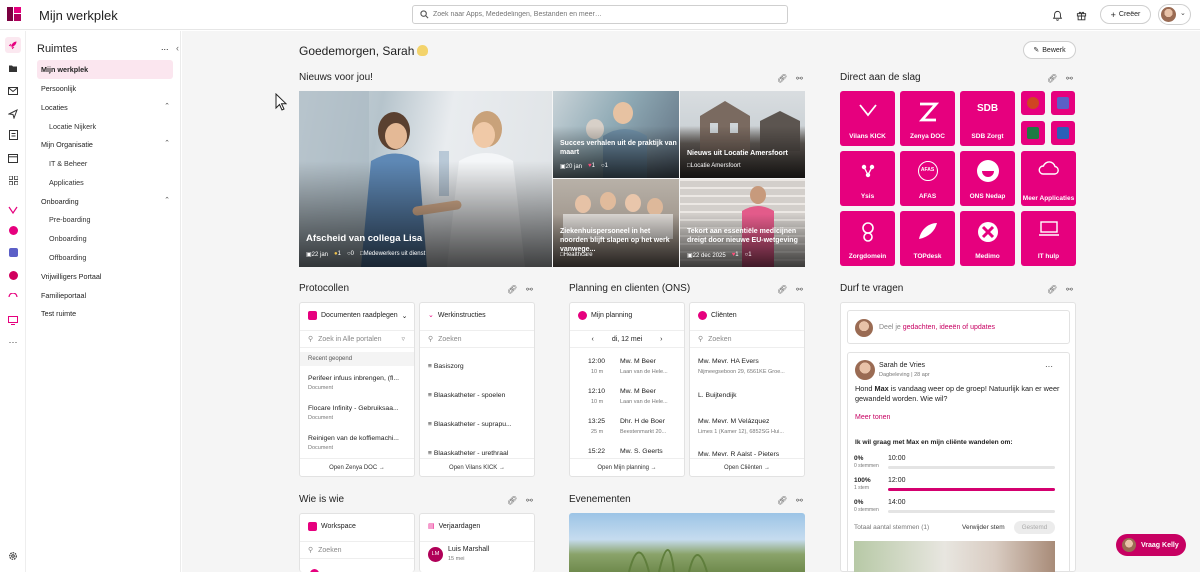 This screenshot has height=572, width=1200. I want to click on sidebar-item-persoonlijk: Persoonlijk, so click(105, 88).